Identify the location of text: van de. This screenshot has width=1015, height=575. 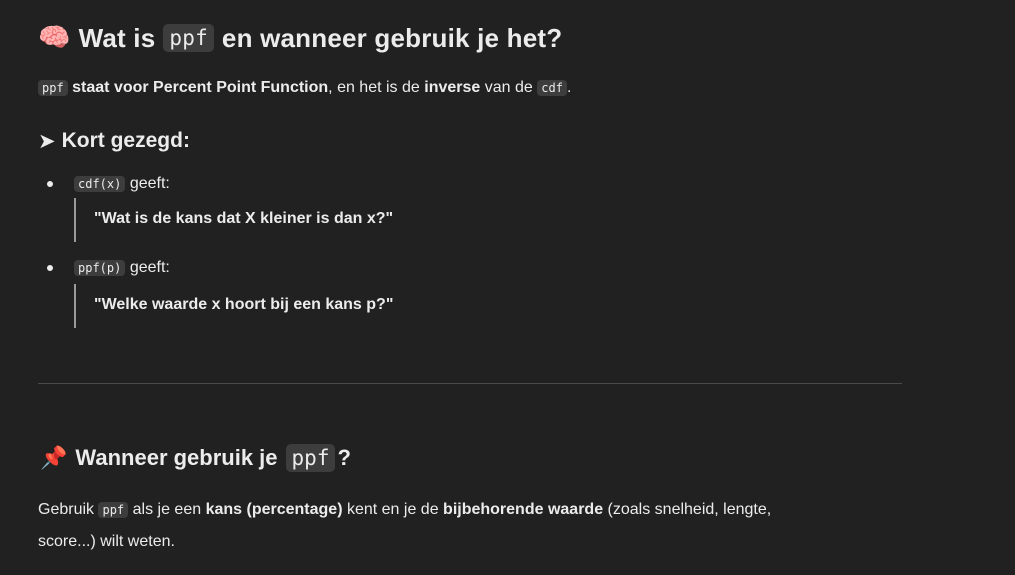
(508, 87).